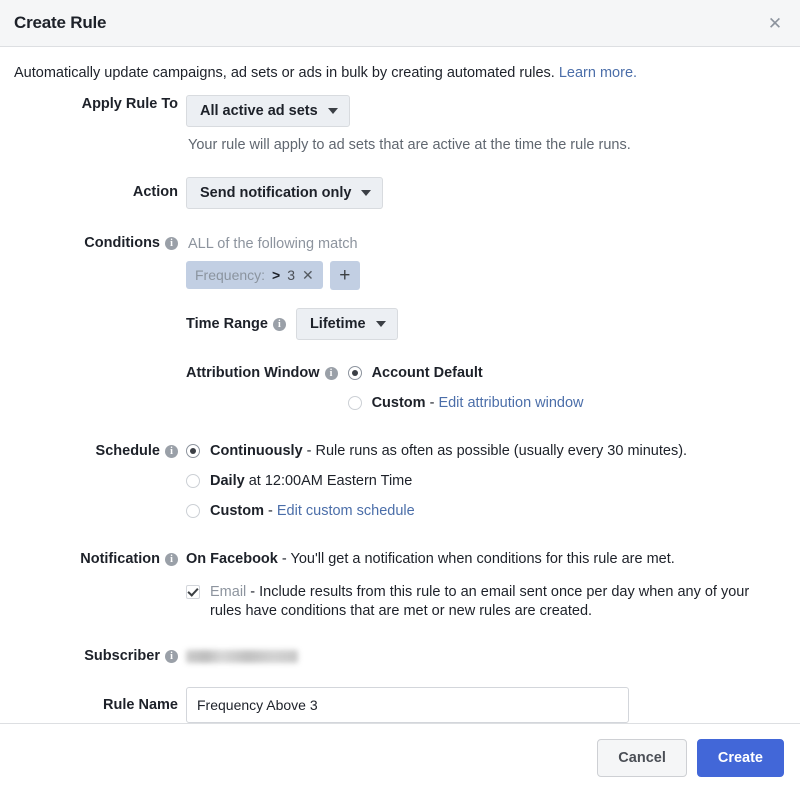 The image size is (800, 793). I want to click on rule-name-label: Rule Name, so click(140, 704).